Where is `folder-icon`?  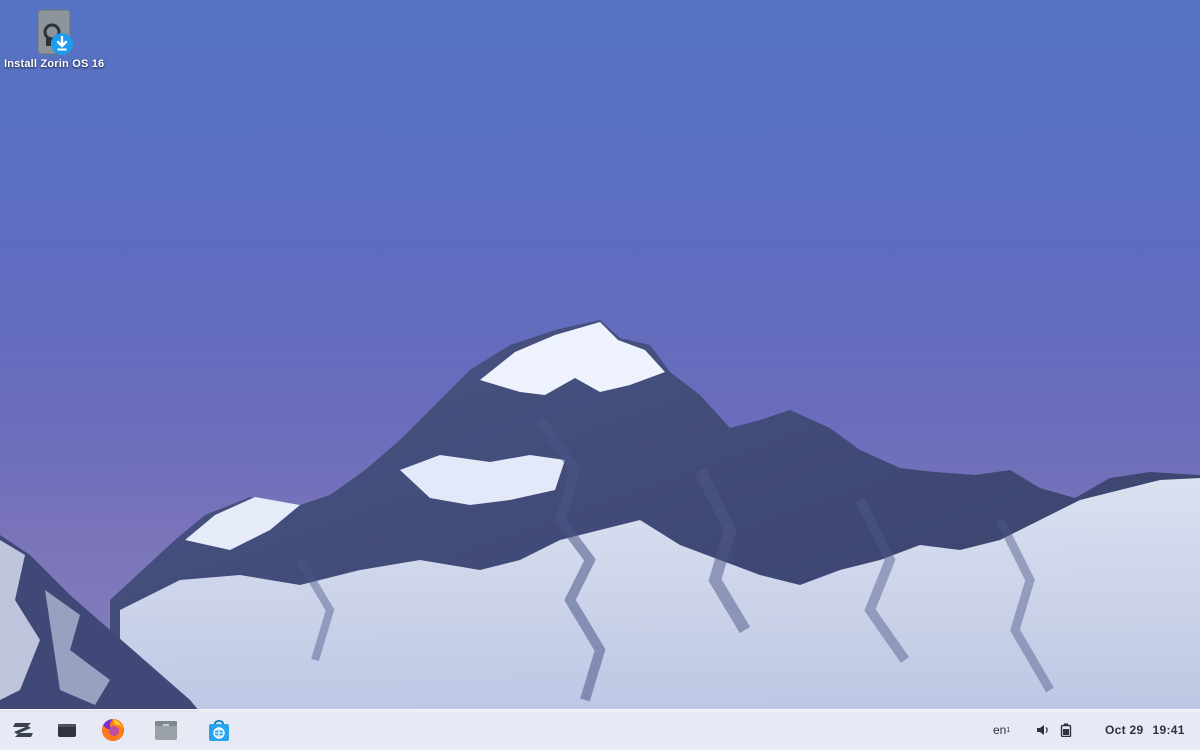
folder-icon is located at coordinates (166, 730).